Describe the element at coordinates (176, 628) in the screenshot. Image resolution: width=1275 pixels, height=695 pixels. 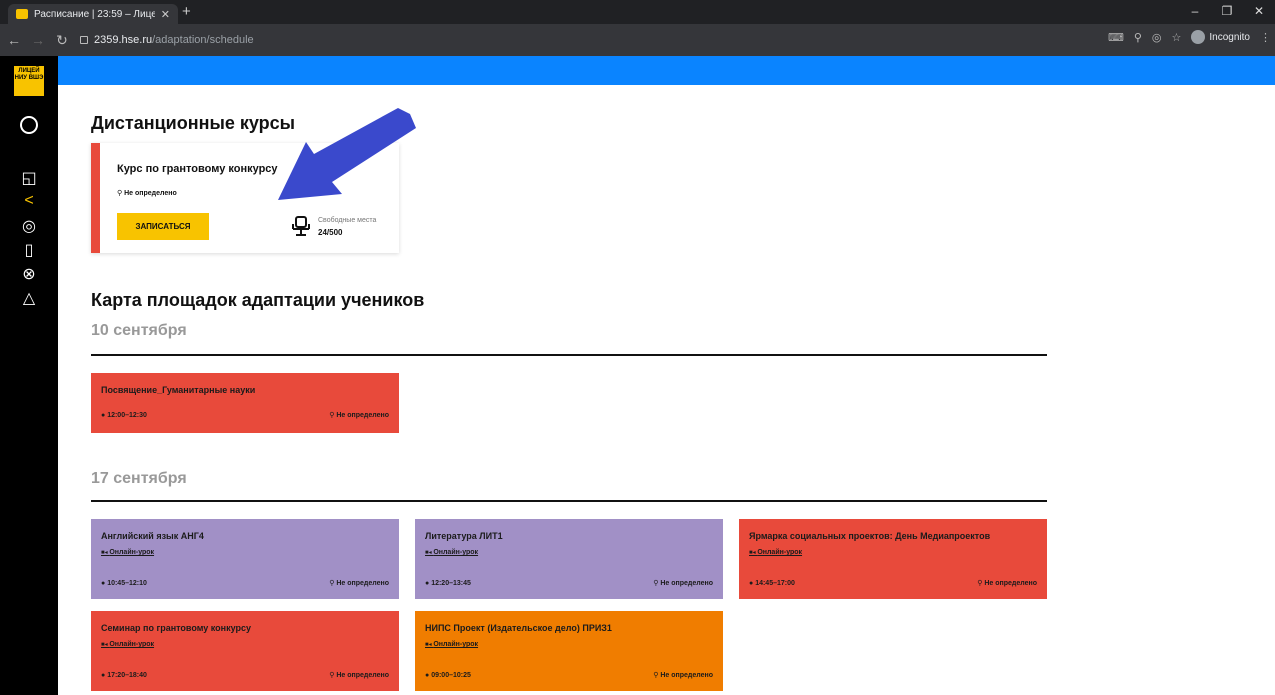
I see `event-title: Семинар по грантовому конкурсу` at that location.